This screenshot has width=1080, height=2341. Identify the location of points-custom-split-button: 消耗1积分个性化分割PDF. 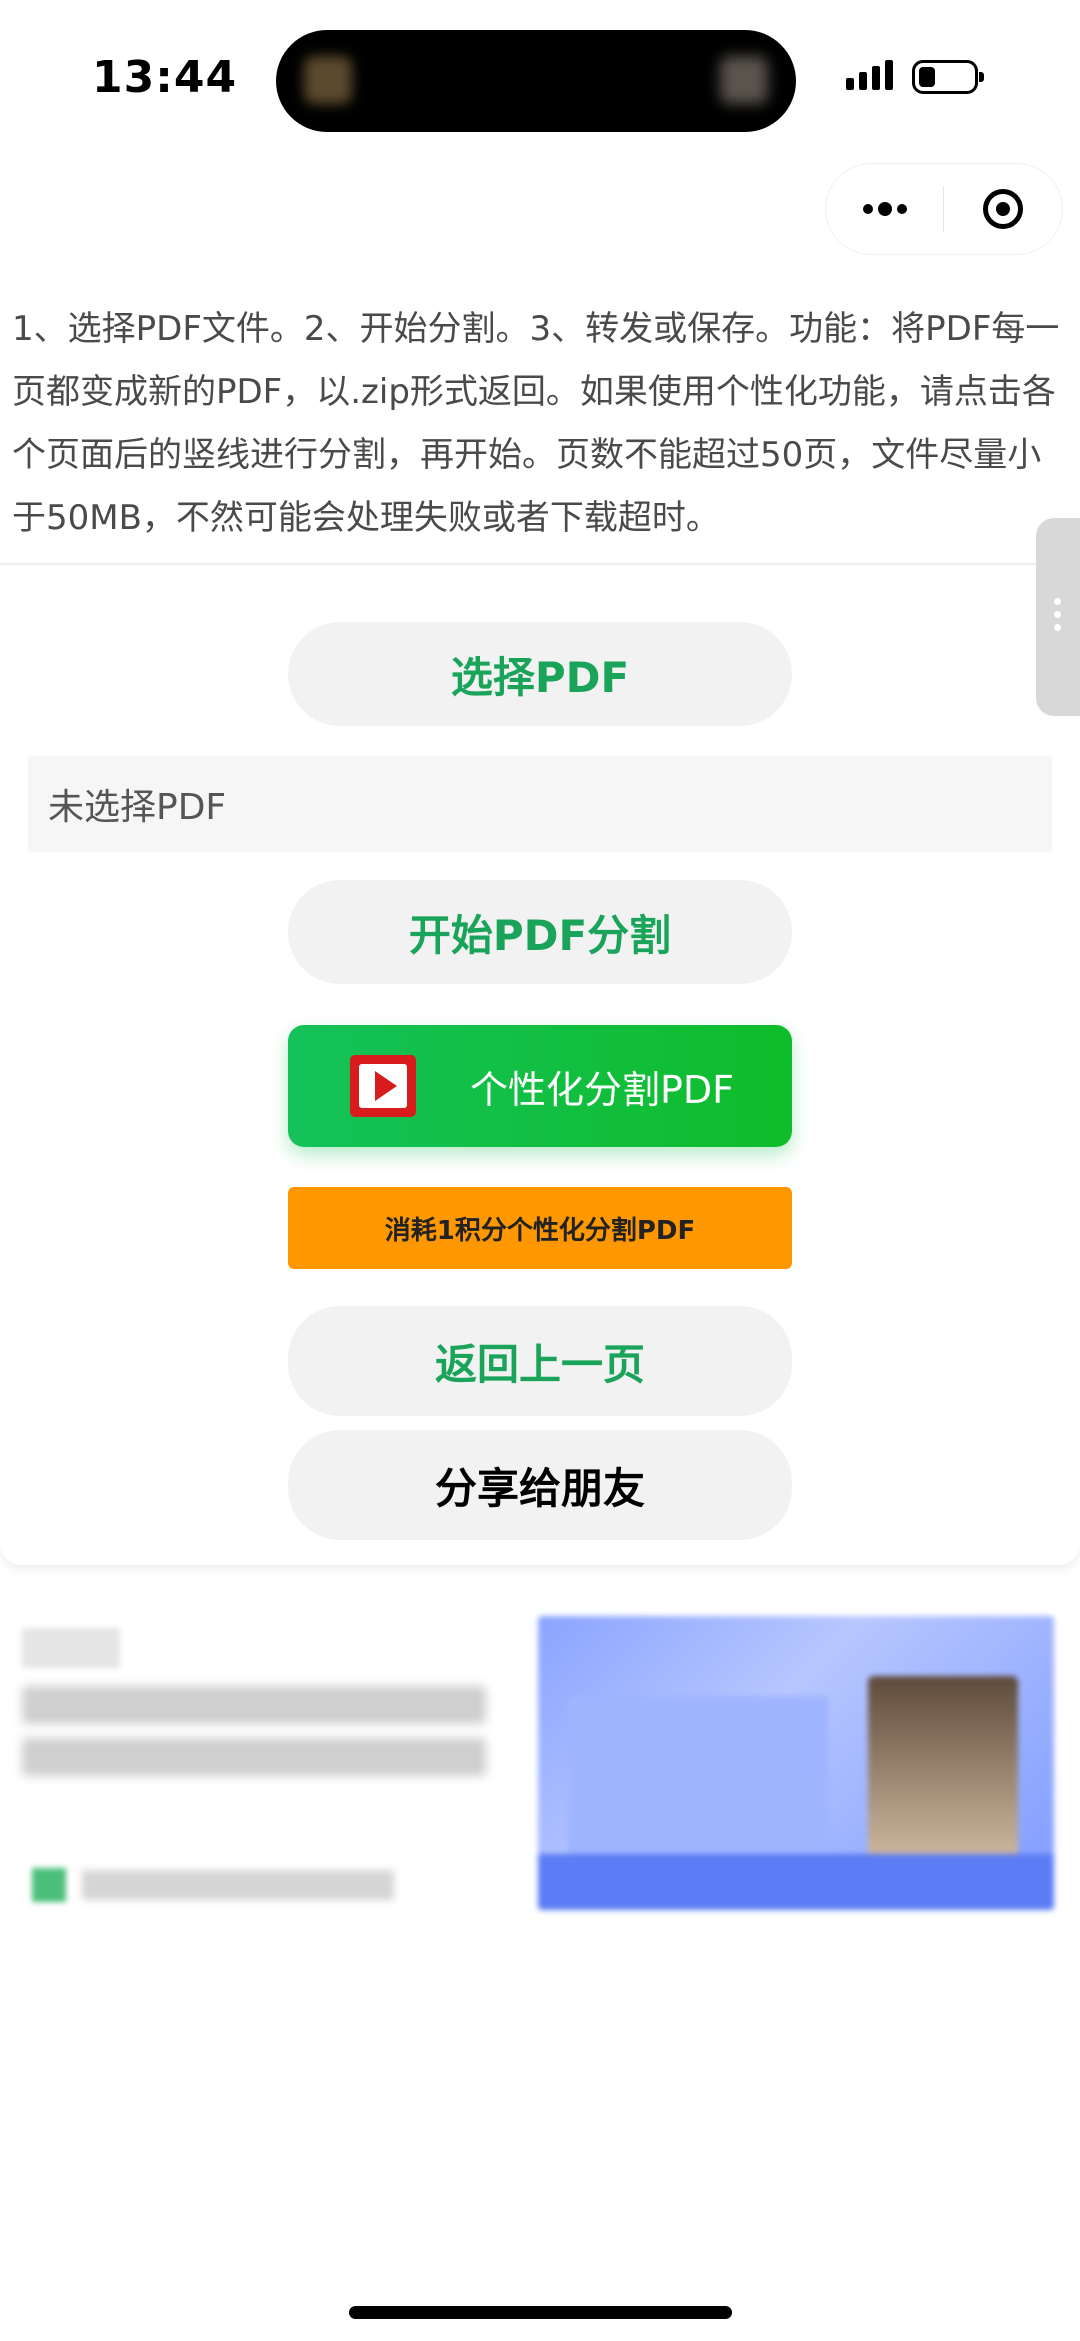
(540, 1228).